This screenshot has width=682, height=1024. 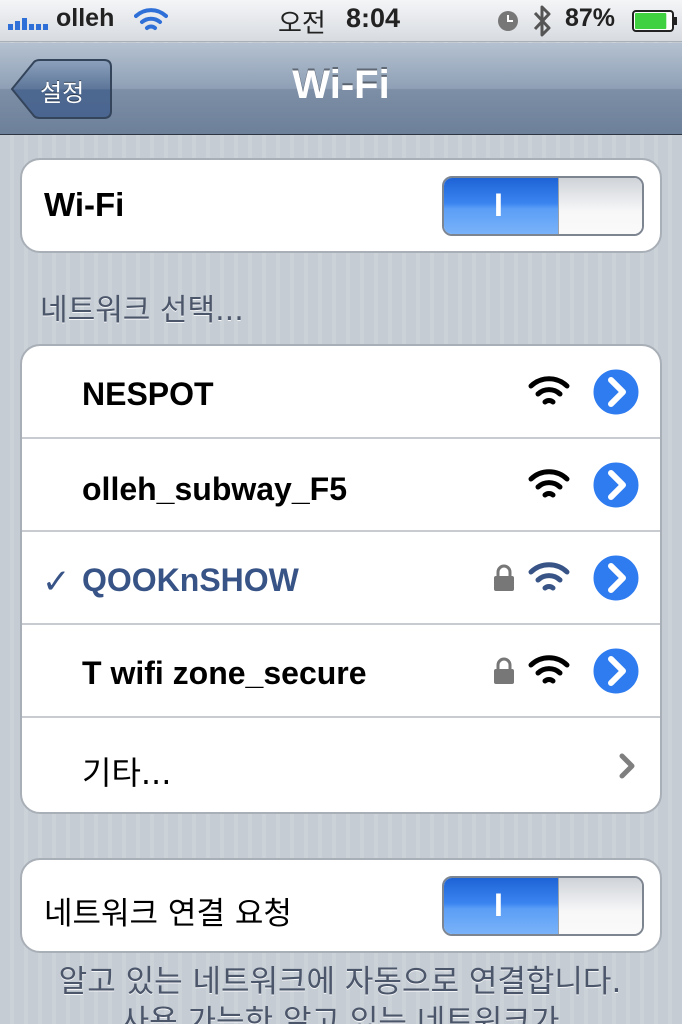 I want to click on clock-time: 8:04, so click(x=373, y=18).